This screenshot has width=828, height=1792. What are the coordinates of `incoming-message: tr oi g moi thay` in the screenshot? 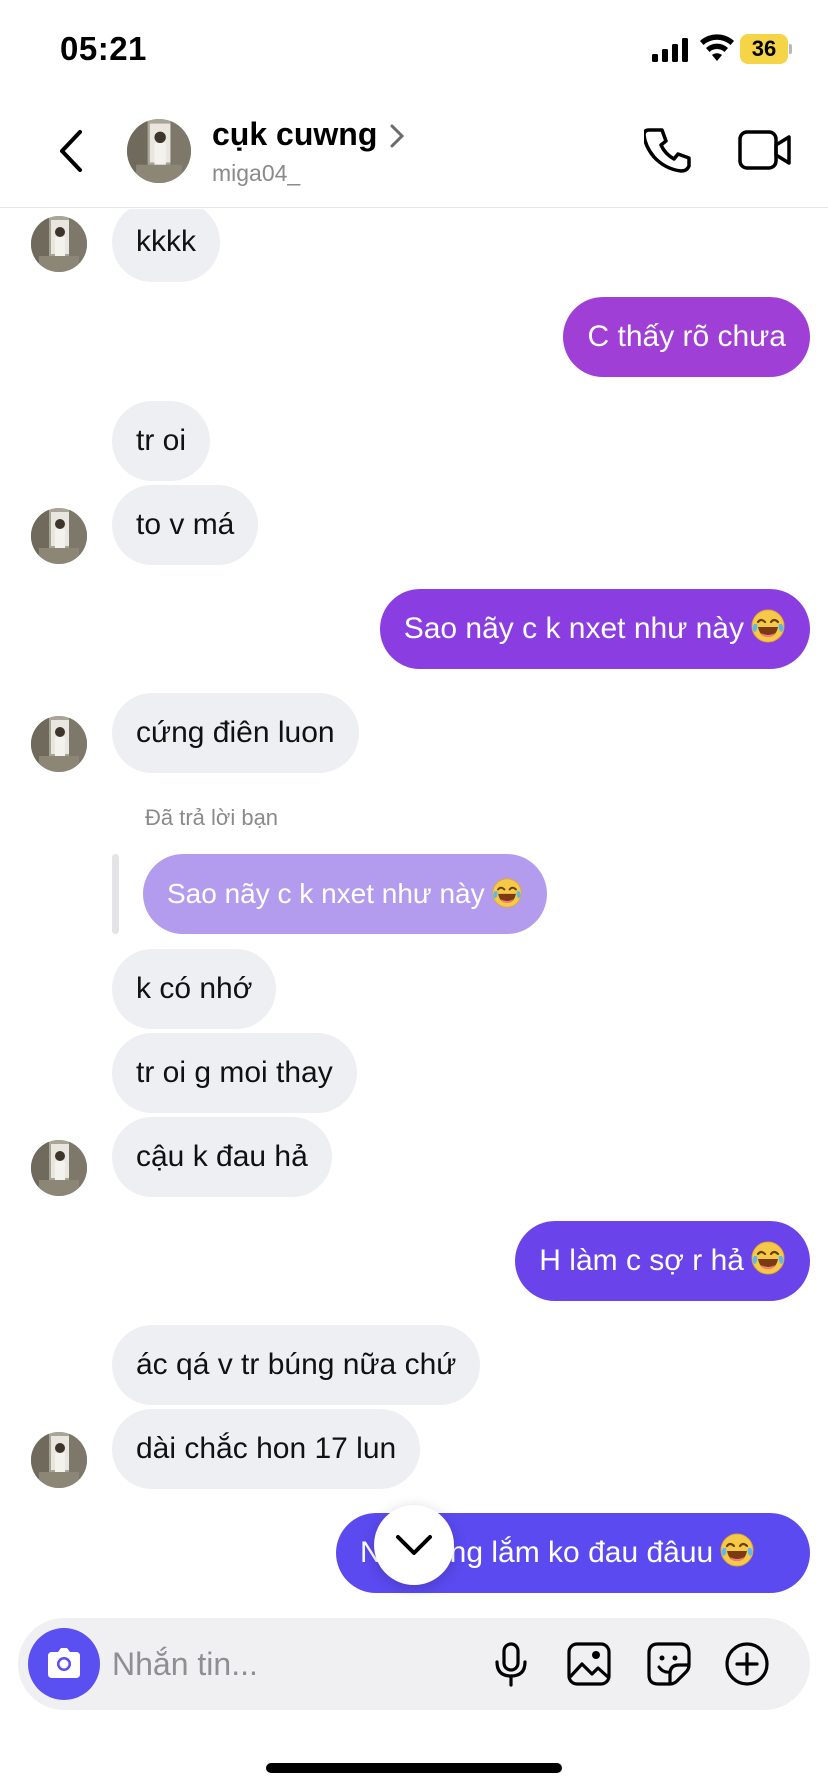 It's located at (234, 1073).